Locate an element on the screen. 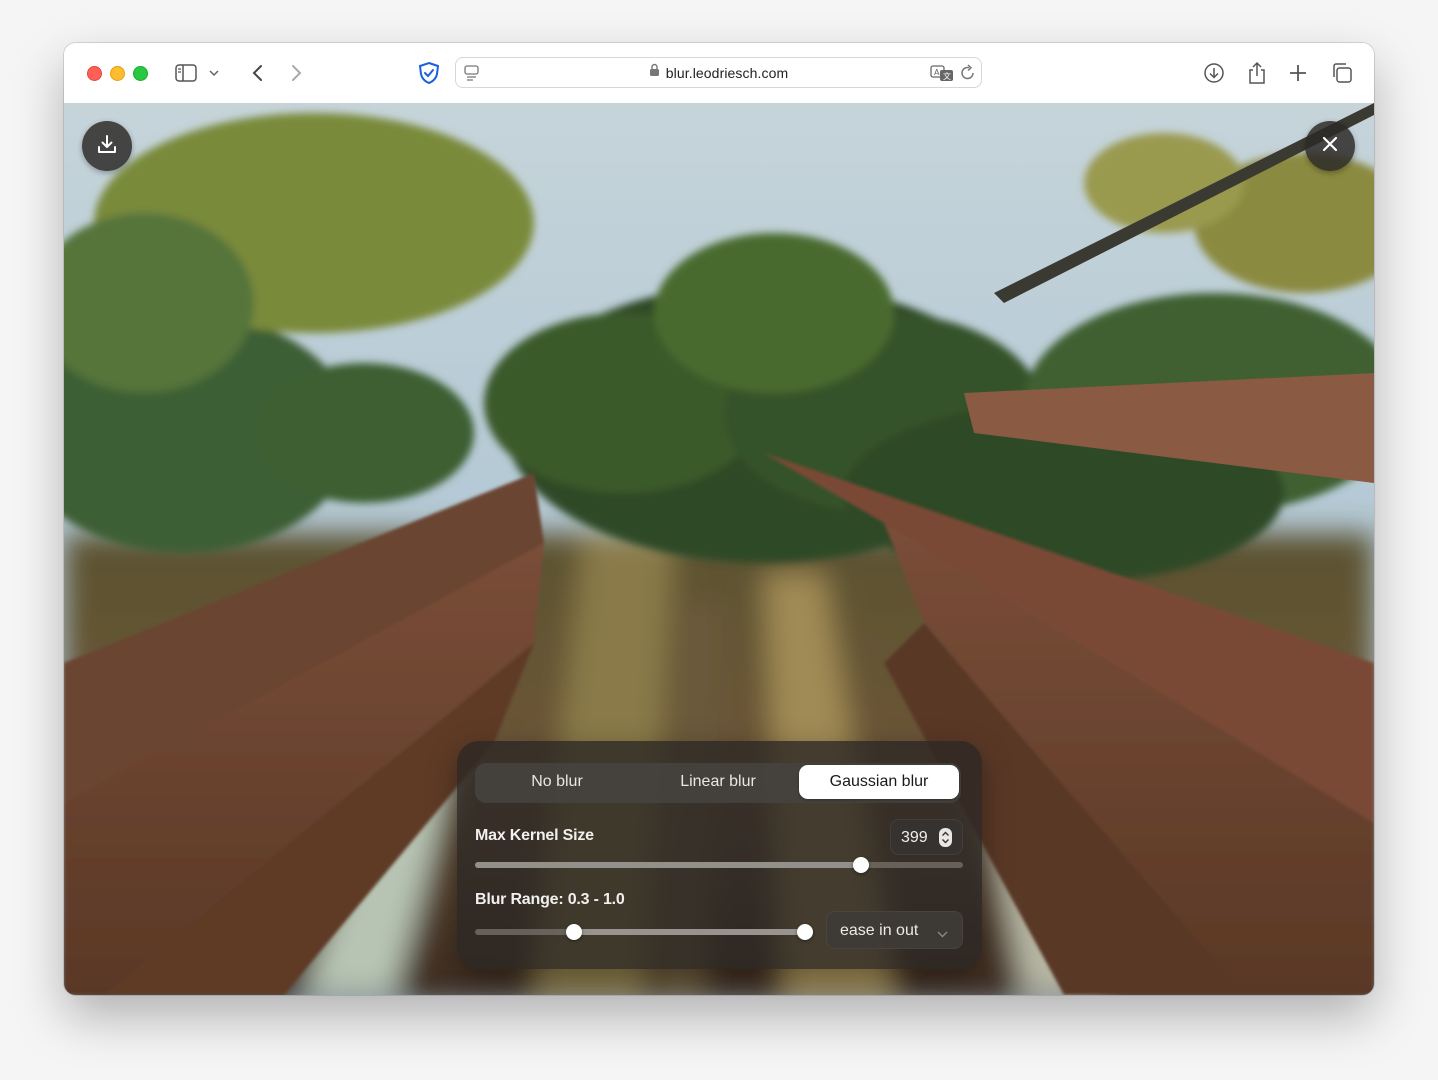 Image resolution: width=1438 pixels, height=1080 pixels. blur-range-label: Blur Range: 0.3 - 1.0 is located at coordinates (550, 899).